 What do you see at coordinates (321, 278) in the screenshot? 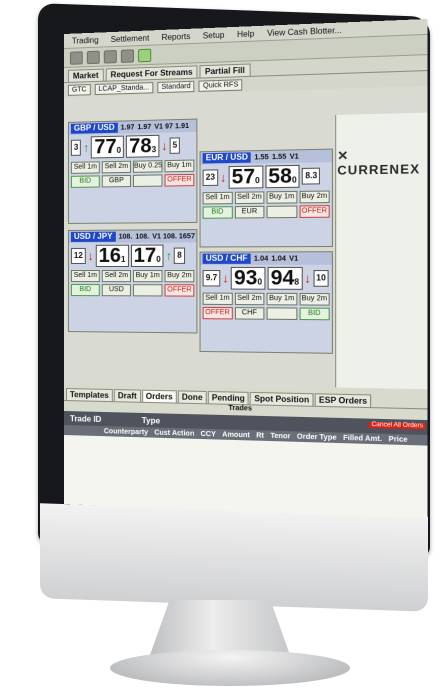
I see `offer-size: 10` at bounding box center [321, 278].